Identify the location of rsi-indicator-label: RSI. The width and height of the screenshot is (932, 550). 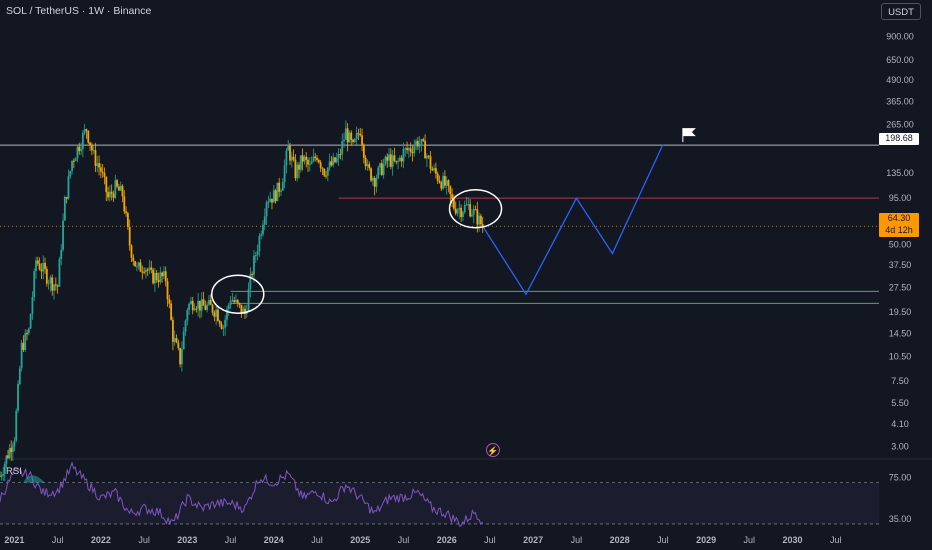
(14, 471).